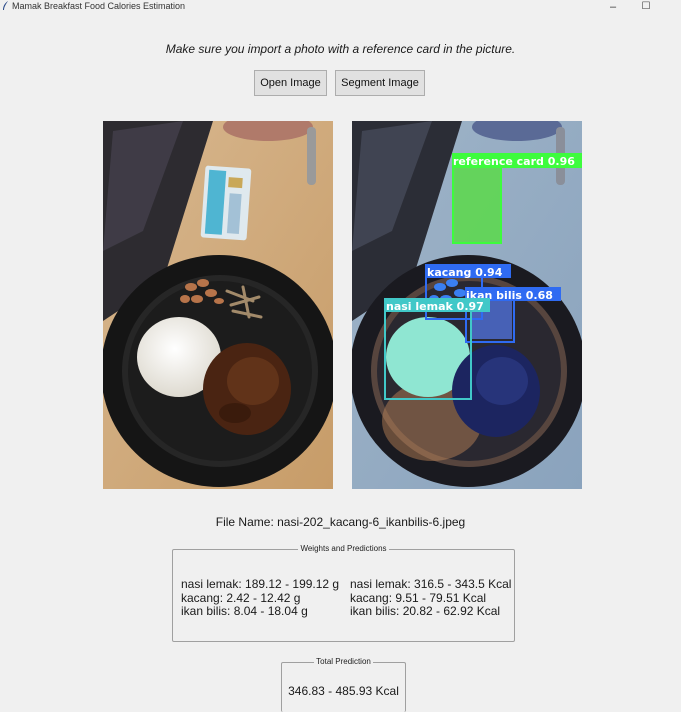 This screenshot has width=681, height=712. What do you see at coordinates (425, 611) in the screenshot?
I see `calories-ikan-bilis: ikan bilis: 20.82 - 62.92 Kcal` at bounding box center [425, 611].